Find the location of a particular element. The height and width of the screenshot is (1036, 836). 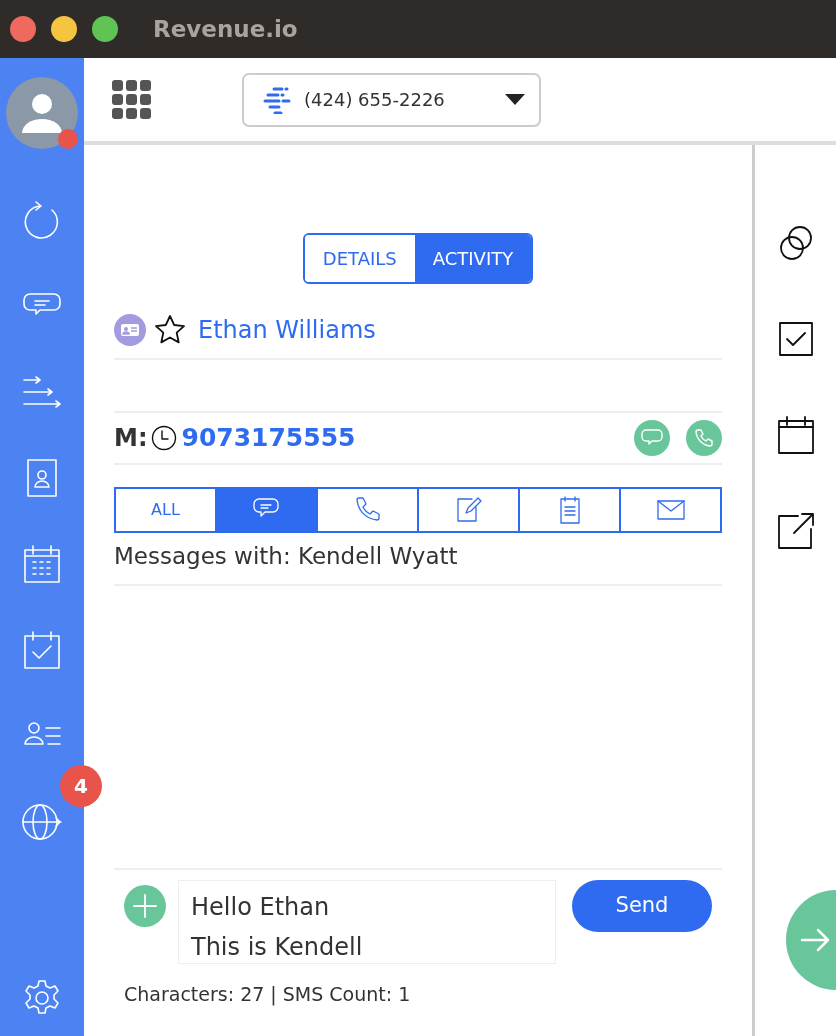

message-input: Hello Ethan This is Kendell is located at coordinates (367, 921).